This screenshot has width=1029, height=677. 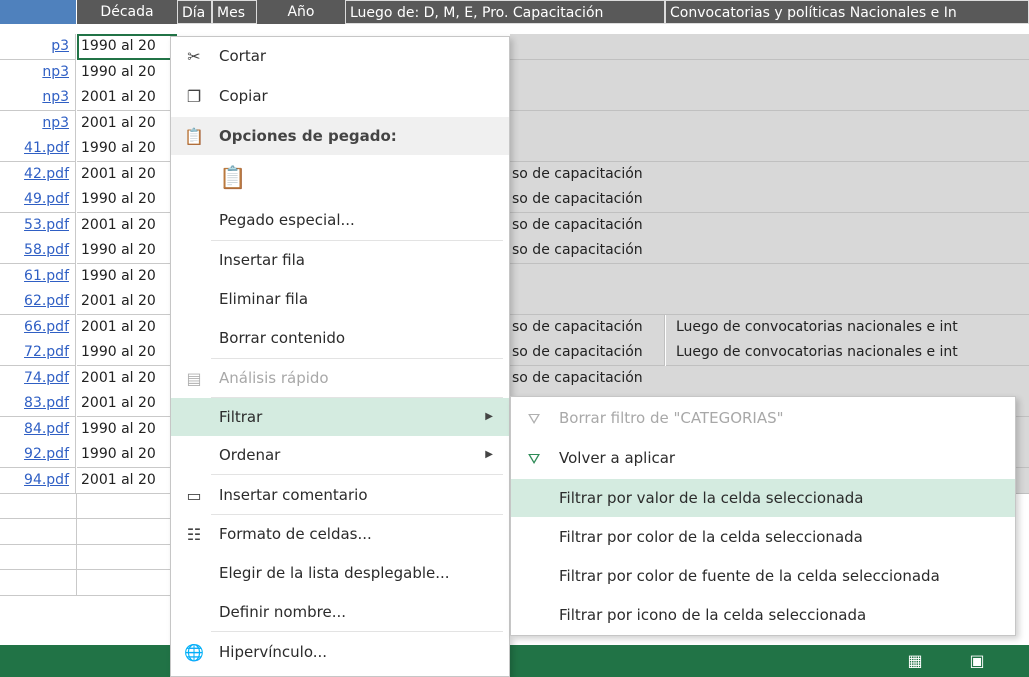 I want to click on menu-item-quick-analysis: ▤ Análisis rápido, so click(x=340, y=378).